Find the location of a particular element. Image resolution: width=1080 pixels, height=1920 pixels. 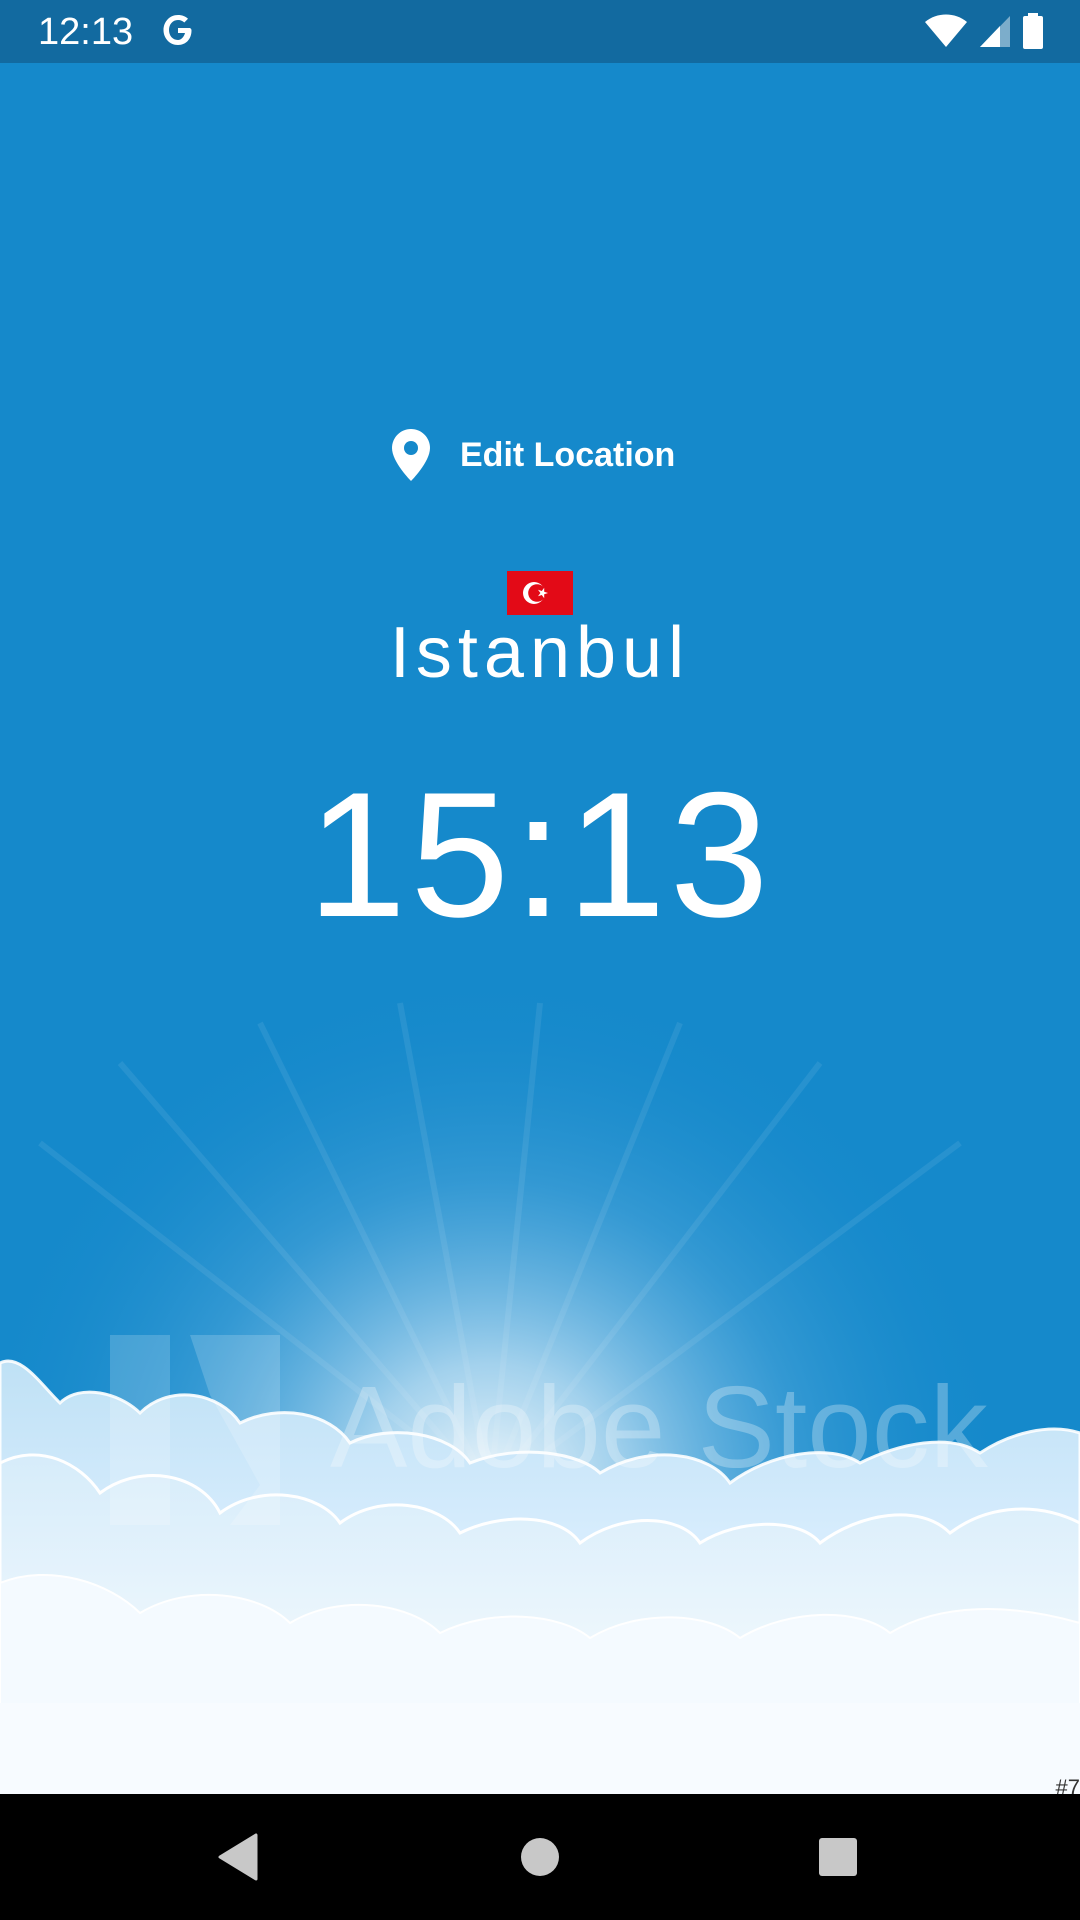

back-icon is located at coordinates (238, 1857).